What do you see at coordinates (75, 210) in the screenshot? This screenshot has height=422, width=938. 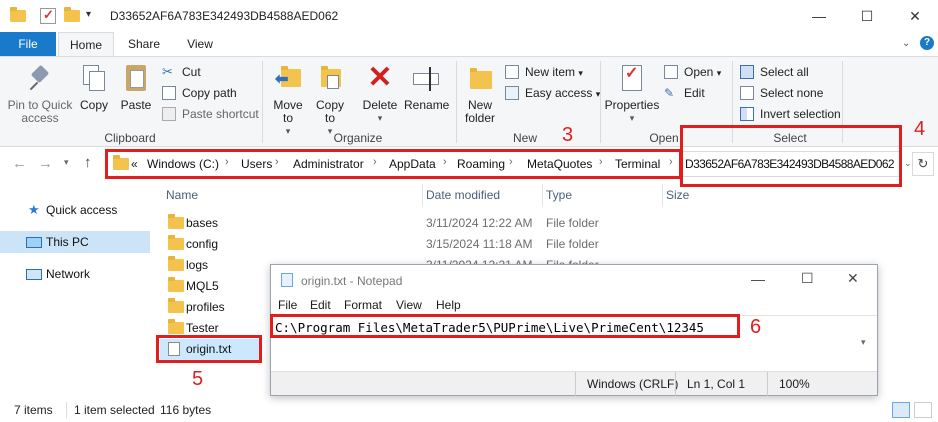 I see `nav-quick-access: ★ Quick access` at bounding box center [75, 210].